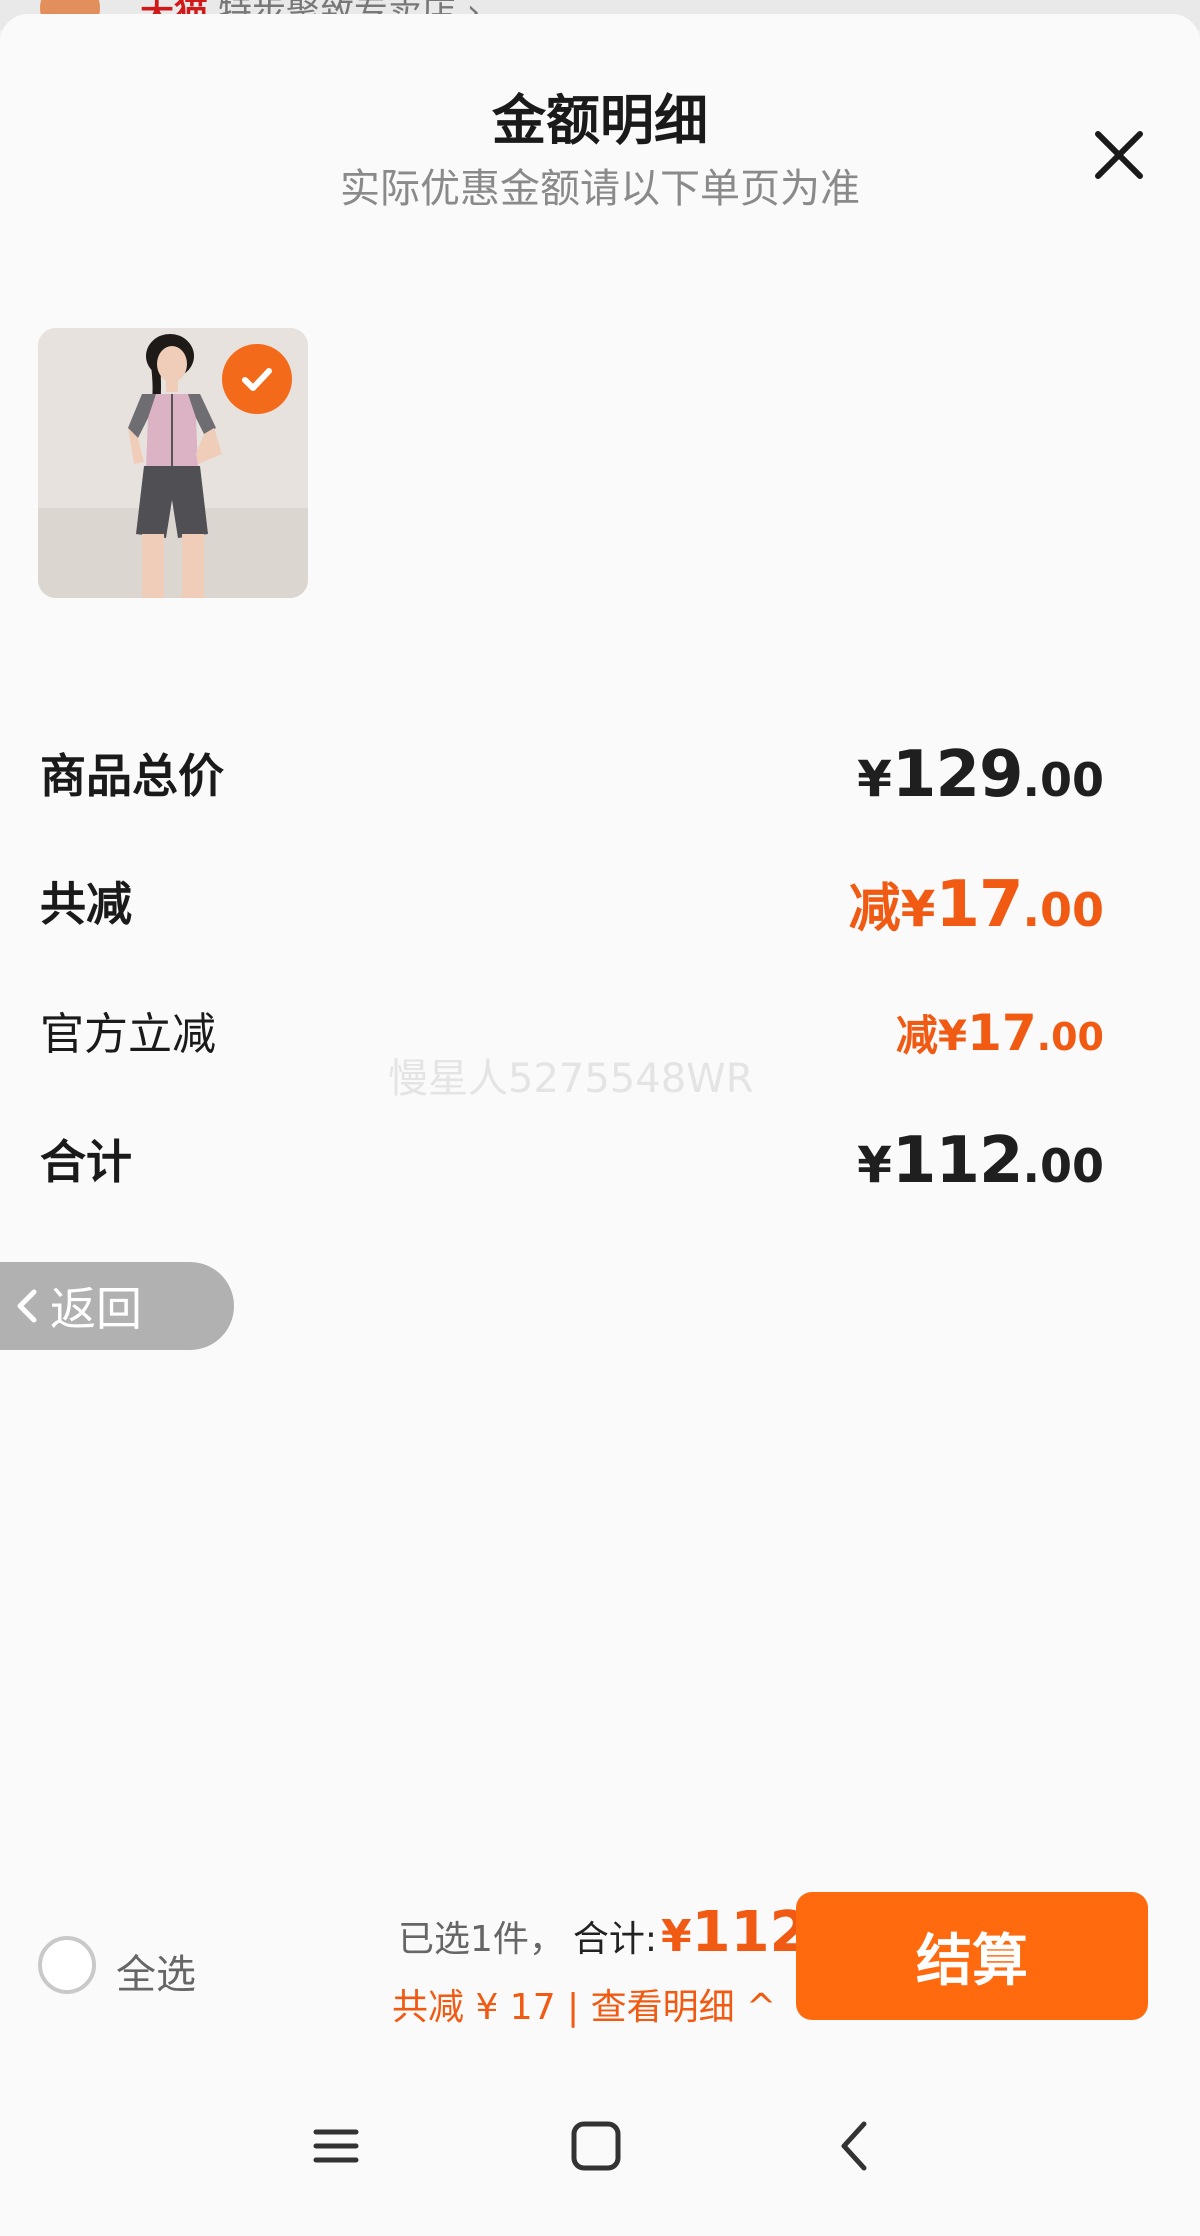  Describe the element at coordinates (96, 1309) in the screenshot. I see `back-button-label: 返回` at that location.